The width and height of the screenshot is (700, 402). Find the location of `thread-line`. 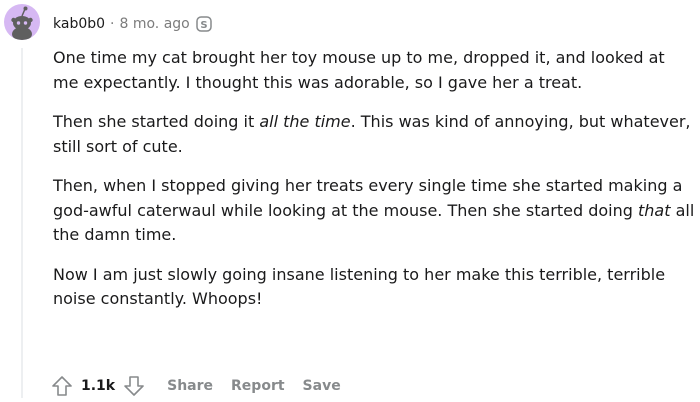

thread-line is located at coordinates (22, 223).